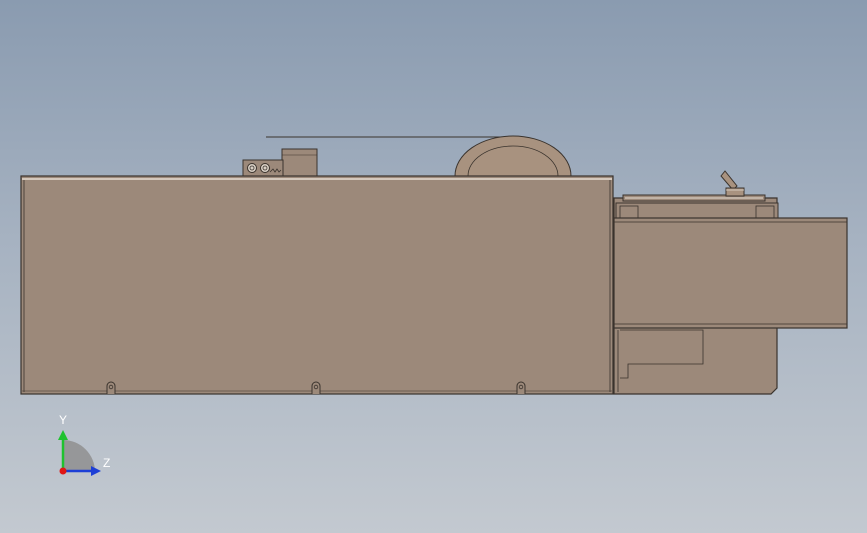  What do you see at coordinates (299, 162) in the screenshot?
I see `top-block` at bounding box center [299, 162].